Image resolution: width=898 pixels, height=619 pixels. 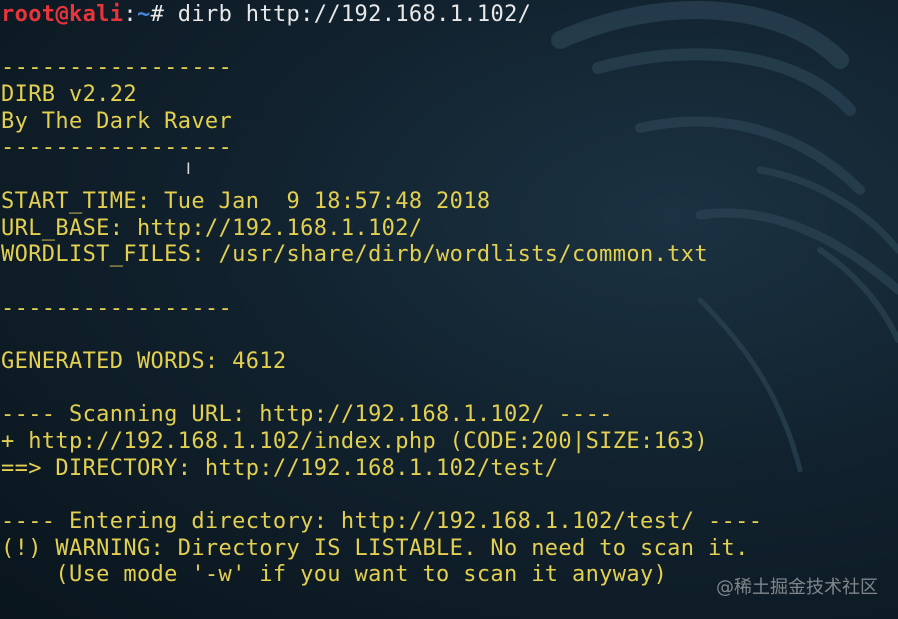 What do you see at coordinates (144, 361) in the screenshot?
I see `output-line: GENERATED WORDS: 4612` at bounding box center [144, 361].